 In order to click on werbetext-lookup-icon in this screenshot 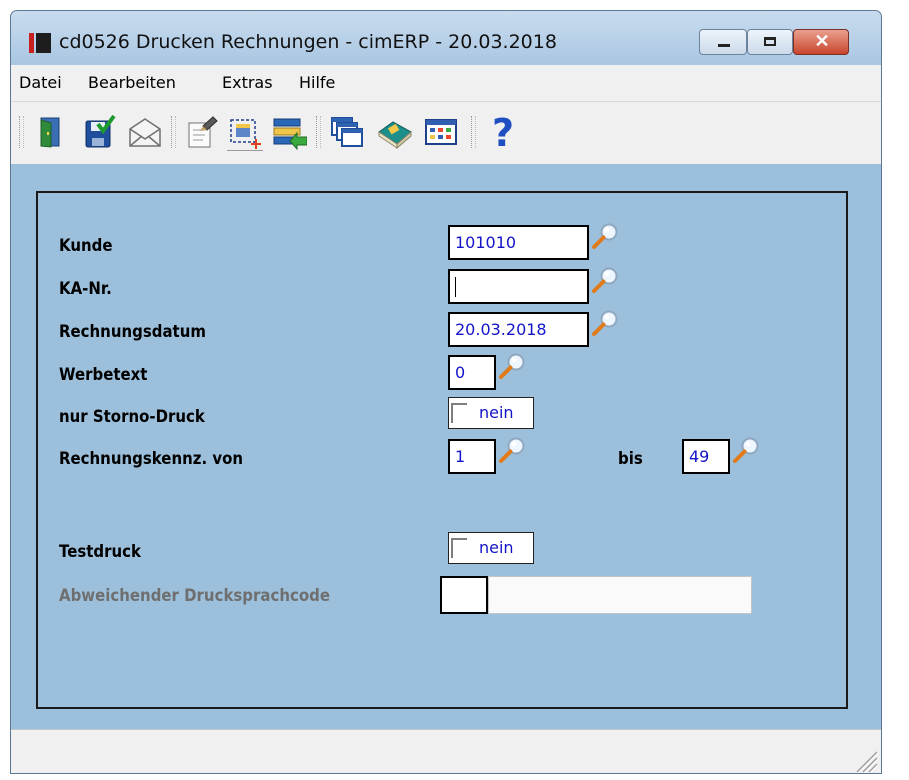, I will do `click(512, 366)`.